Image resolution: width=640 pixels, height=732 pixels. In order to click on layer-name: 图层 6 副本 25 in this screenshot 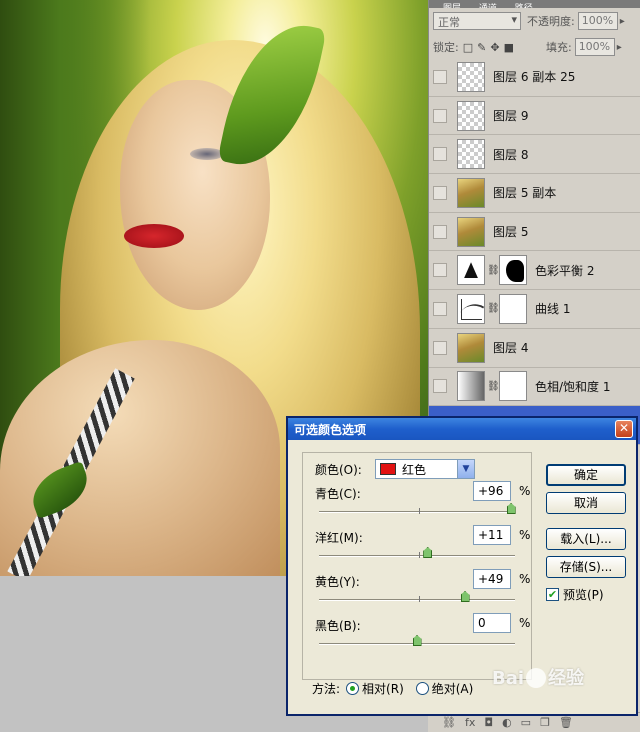, I will do `click(534, 77)`.